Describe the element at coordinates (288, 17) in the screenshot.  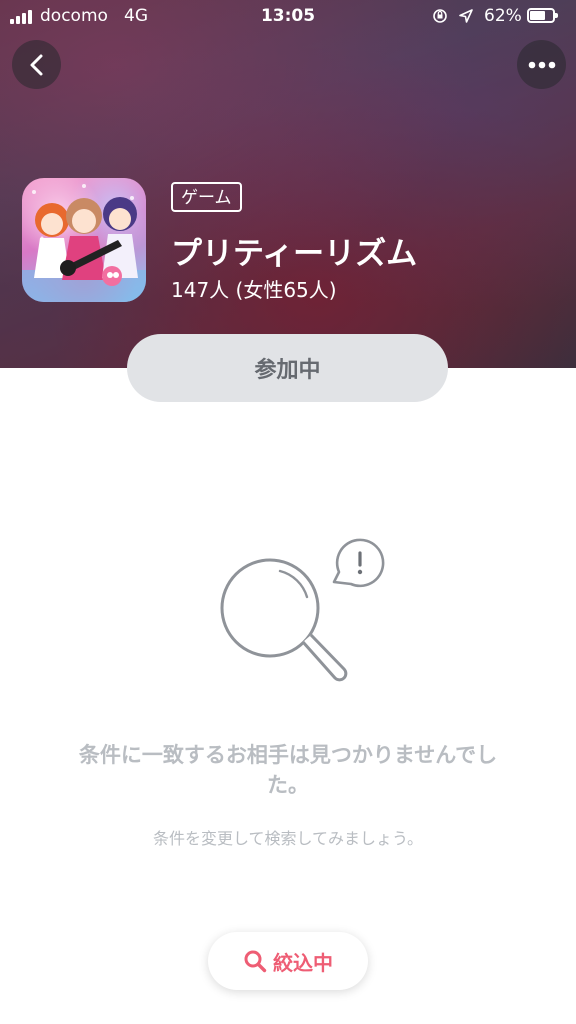
I see `status-bar: docomo 4G 13:05 62%` at that location.